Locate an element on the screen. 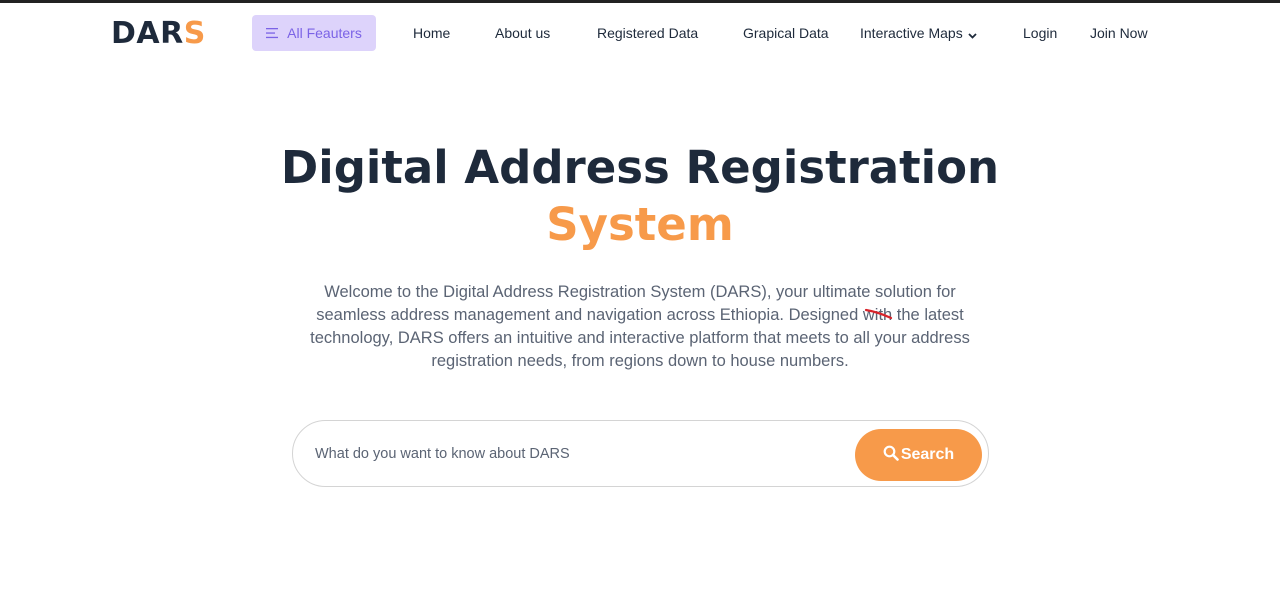 The image size is (1280, 610). search-button-label: Search is located at coordinates (927, 454).